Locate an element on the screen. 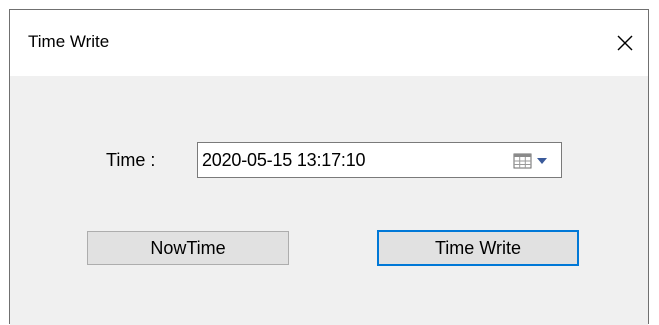 Image resolution: width=659 pixels, height=325 pixels. time-picker: 2020-05-15 13:17:10 is located at coordinates (379, 160).